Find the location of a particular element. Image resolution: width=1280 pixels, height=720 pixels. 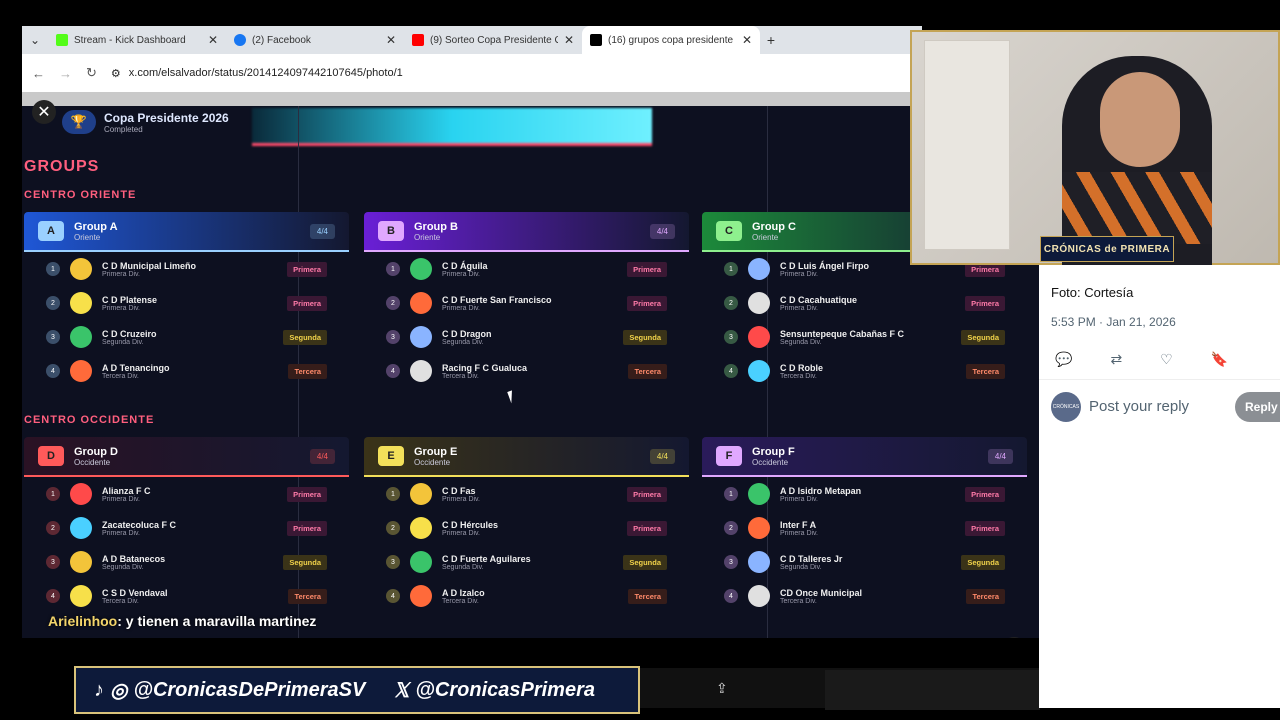

table-row: 2 C D Platense Primera Div. Primera is located at coordinates (186, 303).